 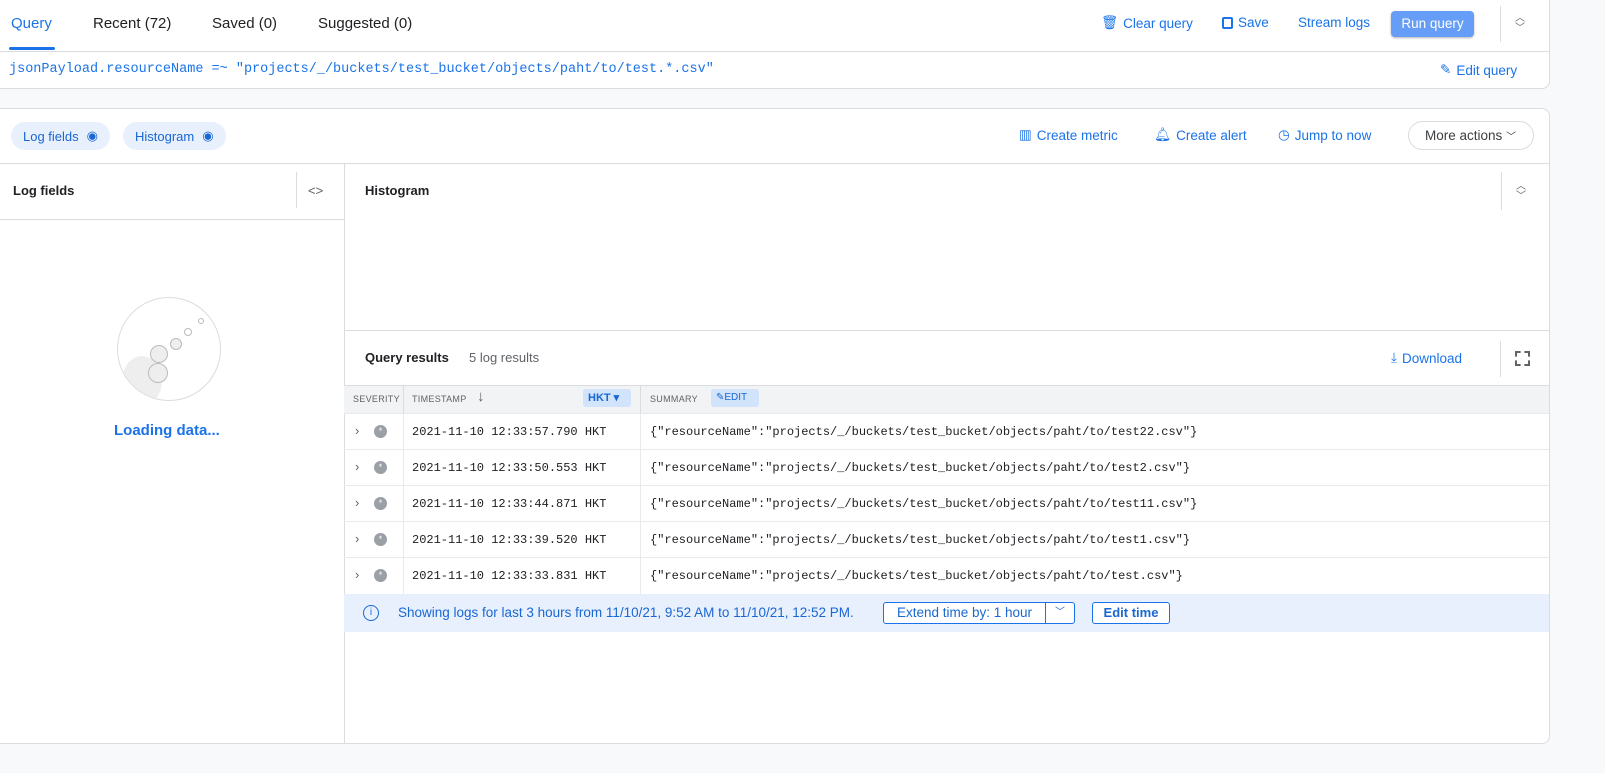 I want to click on column-severity: SEVERITY, so click(x=376, y=399).